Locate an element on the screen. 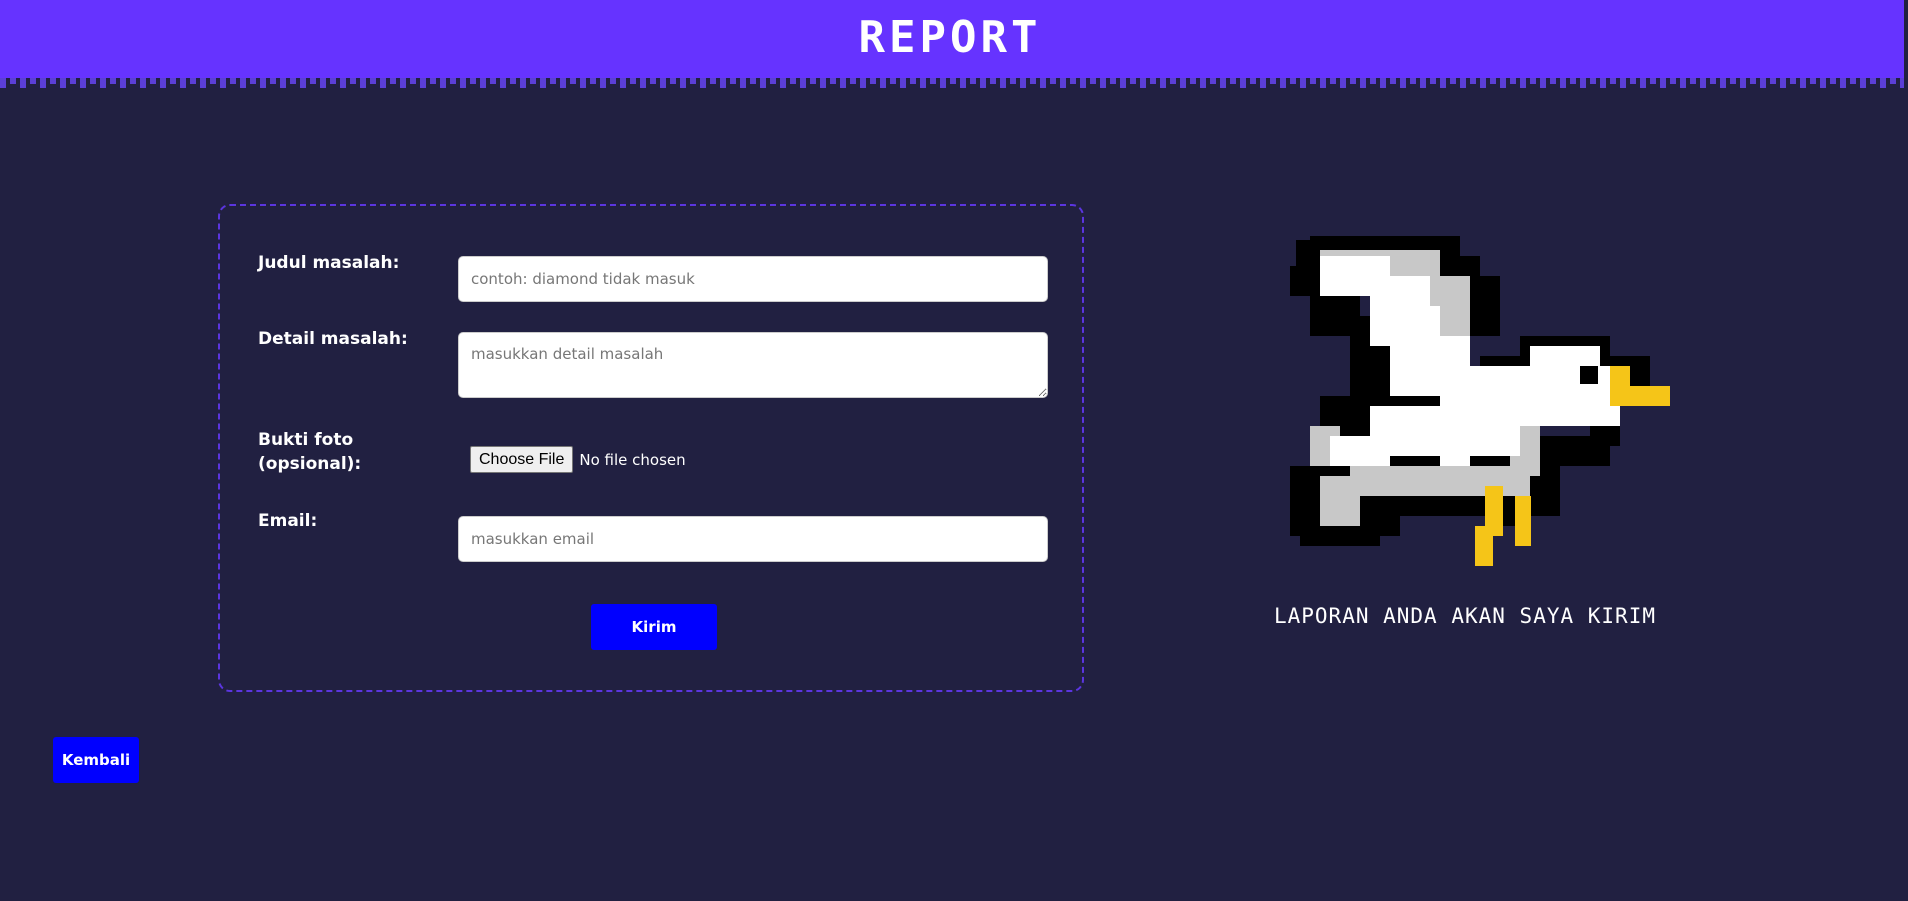 The image size is (1908, 901). page-title: REPORT is located at coordinates (950, 37).